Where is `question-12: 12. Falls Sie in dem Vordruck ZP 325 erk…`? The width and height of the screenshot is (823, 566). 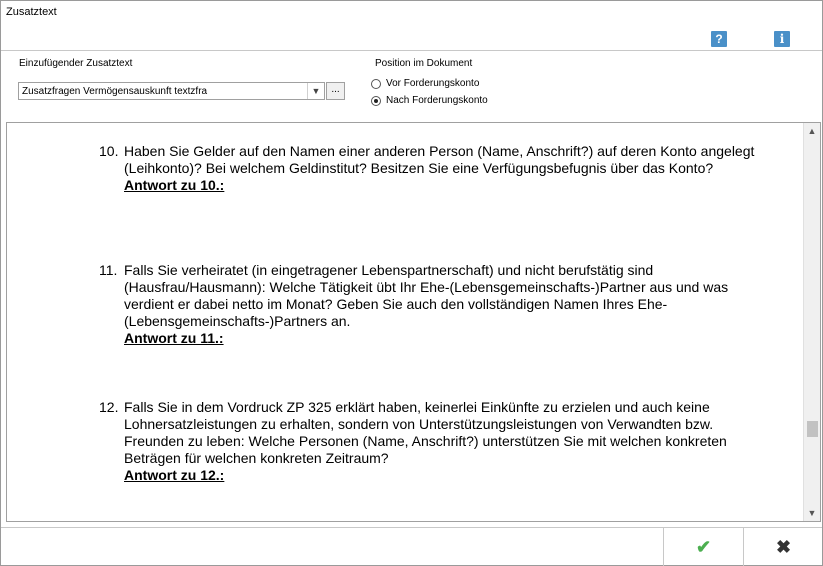
question-12: 12. Falls Sie in dem Vordruck ZP 325 erk… is located at coordinates (429, 441).